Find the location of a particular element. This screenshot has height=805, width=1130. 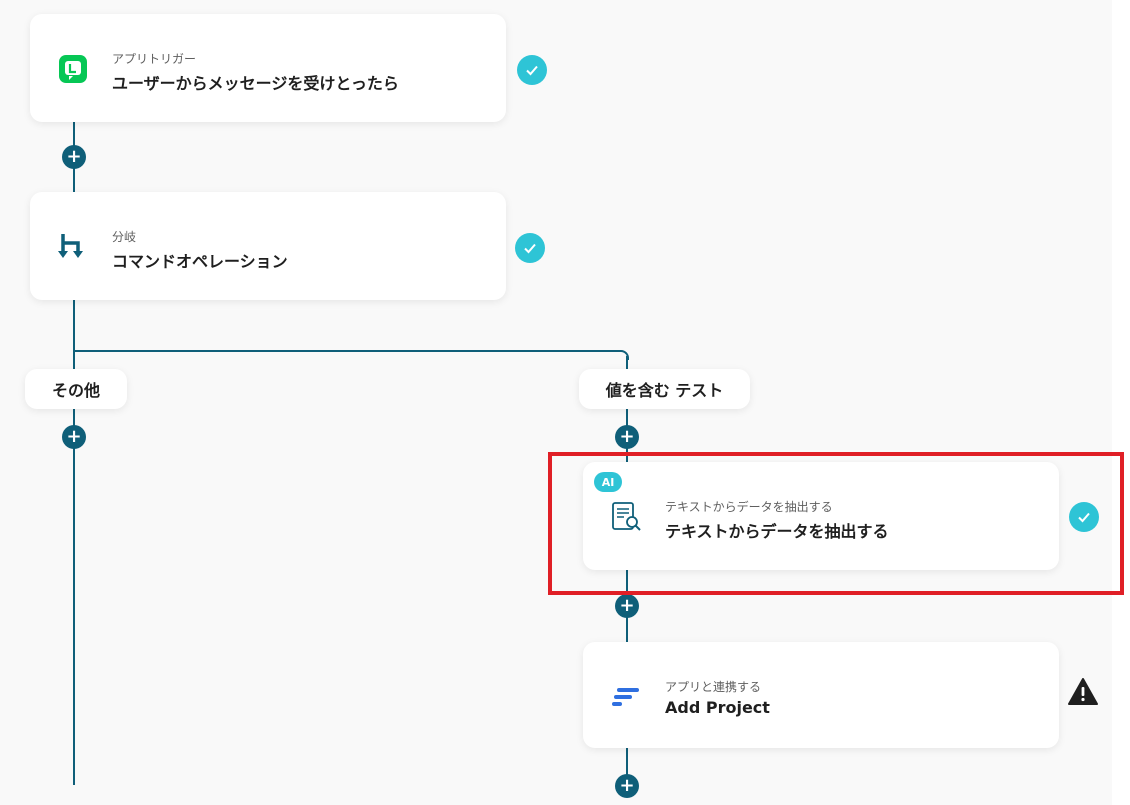

flow-step-add-project: アプリと連携する Add Project is located at coordinates (821, 695).